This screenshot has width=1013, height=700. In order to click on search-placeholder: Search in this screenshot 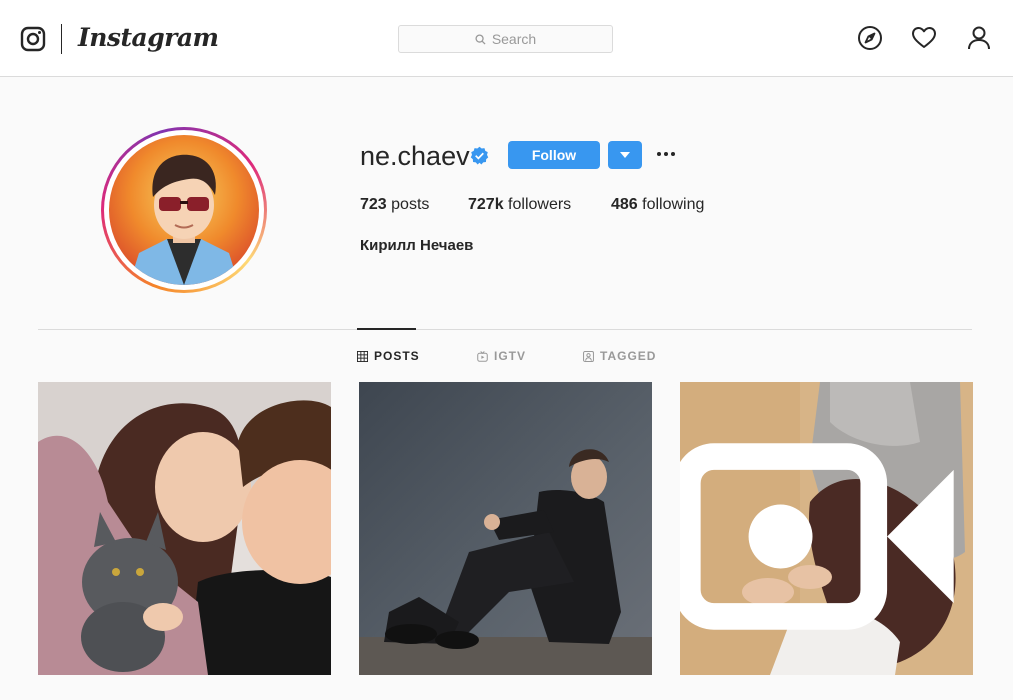, I will do `click(514, 39)`.